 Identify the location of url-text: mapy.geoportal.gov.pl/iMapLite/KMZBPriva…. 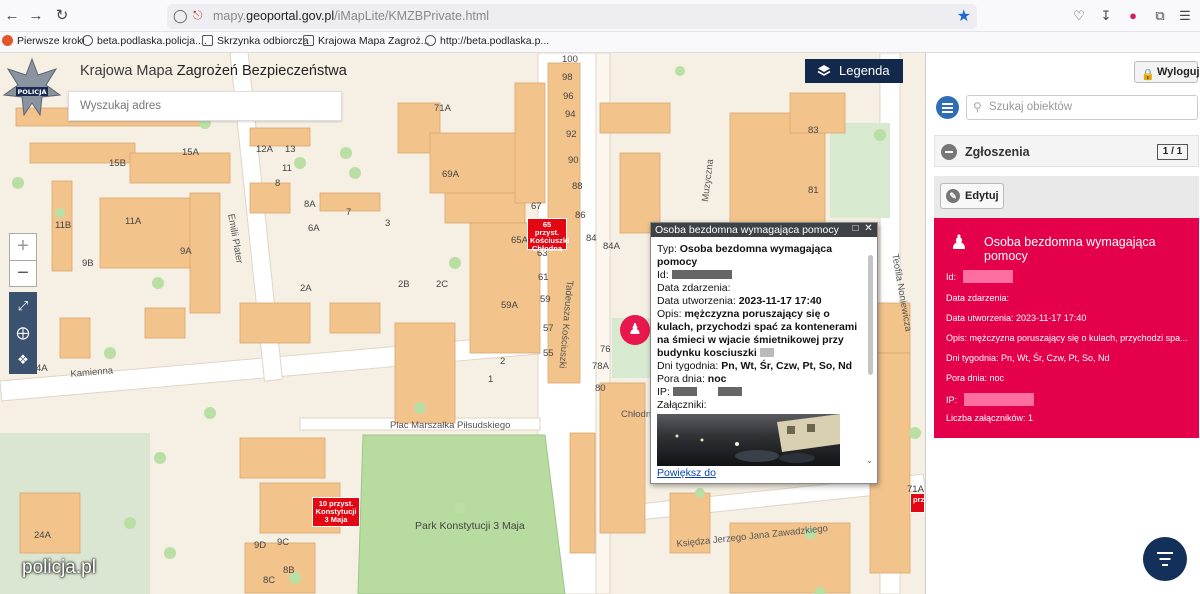
(351, 16).